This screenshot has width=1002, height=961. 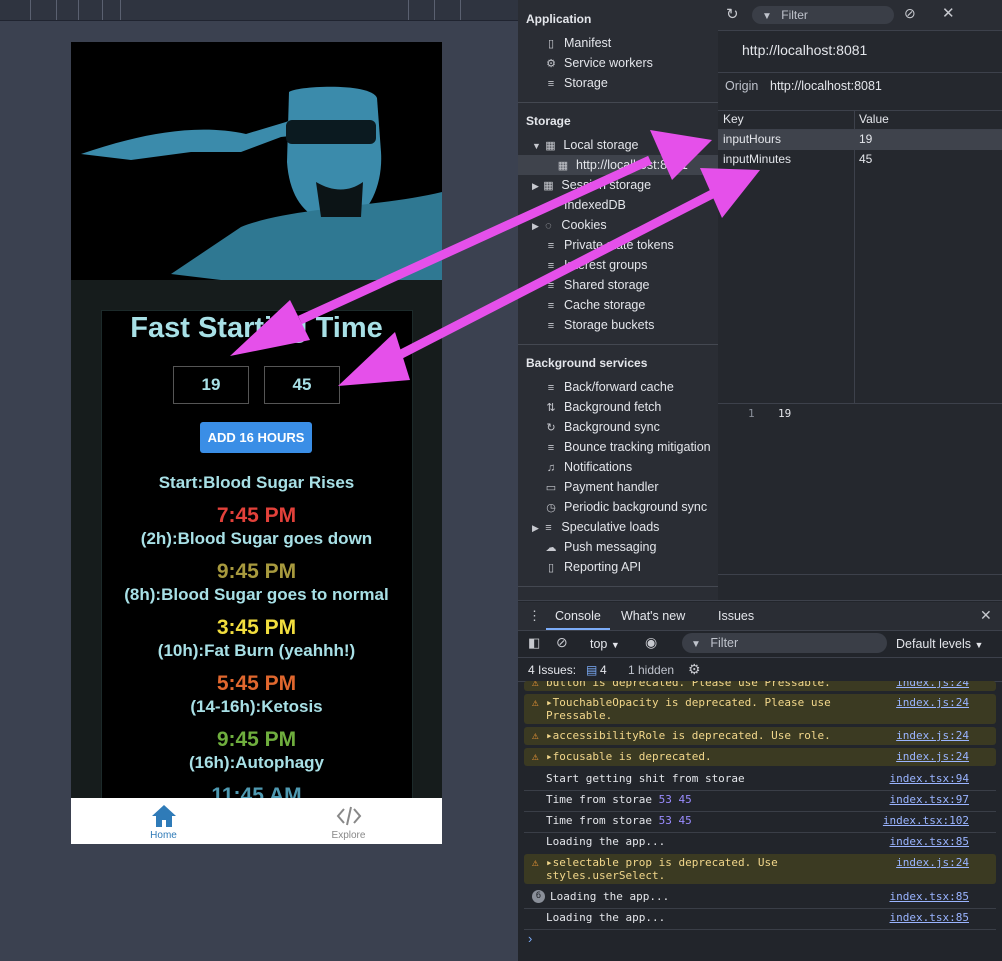 I want to click on milestone-time: 9:45 PM, so click(x=256, y=571).